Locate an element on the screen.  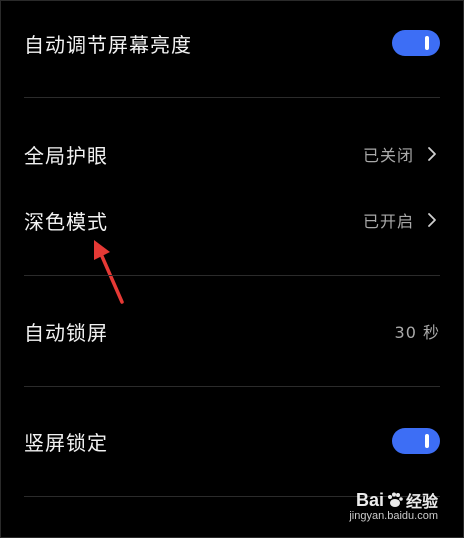
baidu-jingyan-watermark: Bai 经验 jingyan.baidu.com is located at coordinates (378, 508).